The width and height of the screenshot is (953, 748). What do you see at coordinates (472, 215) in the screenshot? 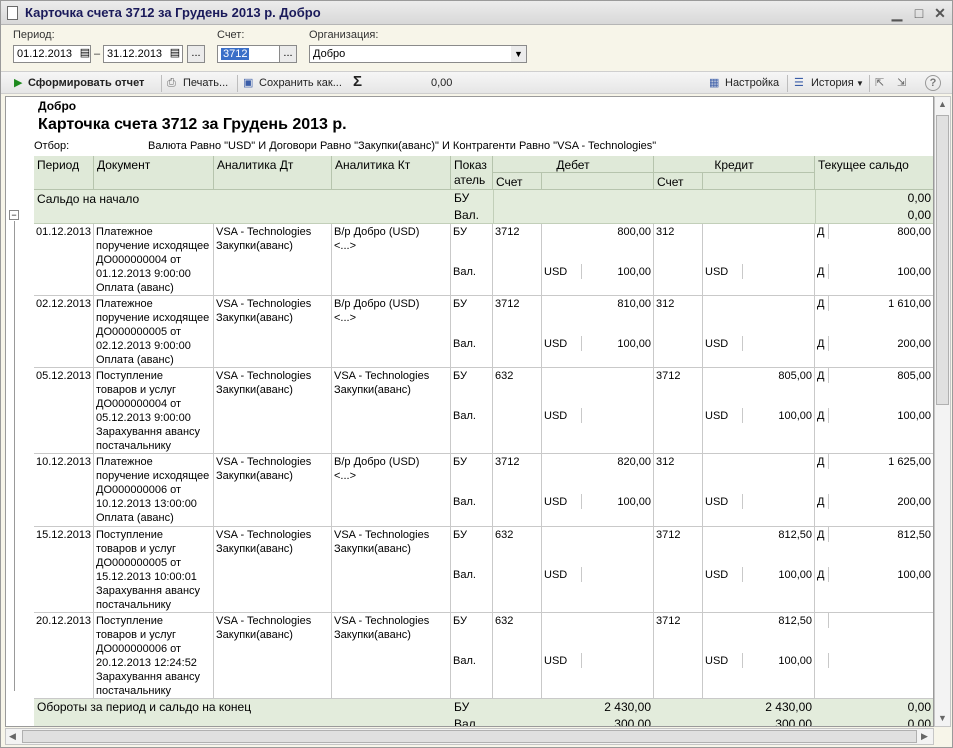
I see `opening-val-label: Вал.` at bounding box center [472, 215].